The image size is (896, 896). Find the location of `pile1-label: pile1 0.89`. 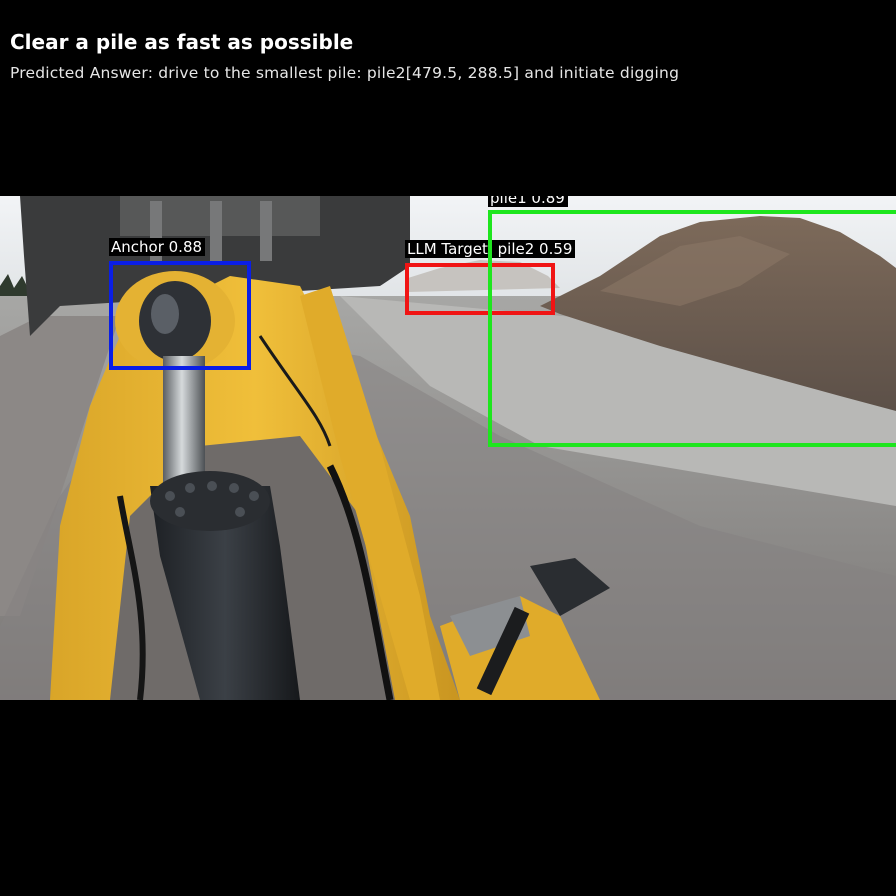

pile1-label: pile1 0.89 is located at coordinates (528, 201).